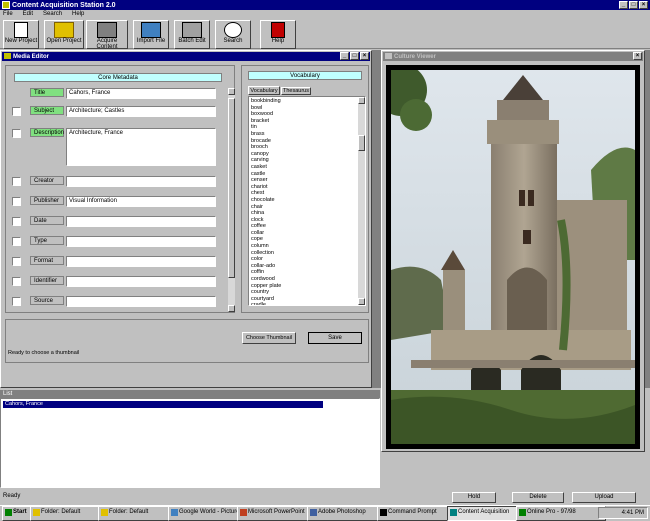  What do you see at coordinates (307, 207) in the screenshot?
I see `vocabulary-item: chair` at bounding box center [307, 207].